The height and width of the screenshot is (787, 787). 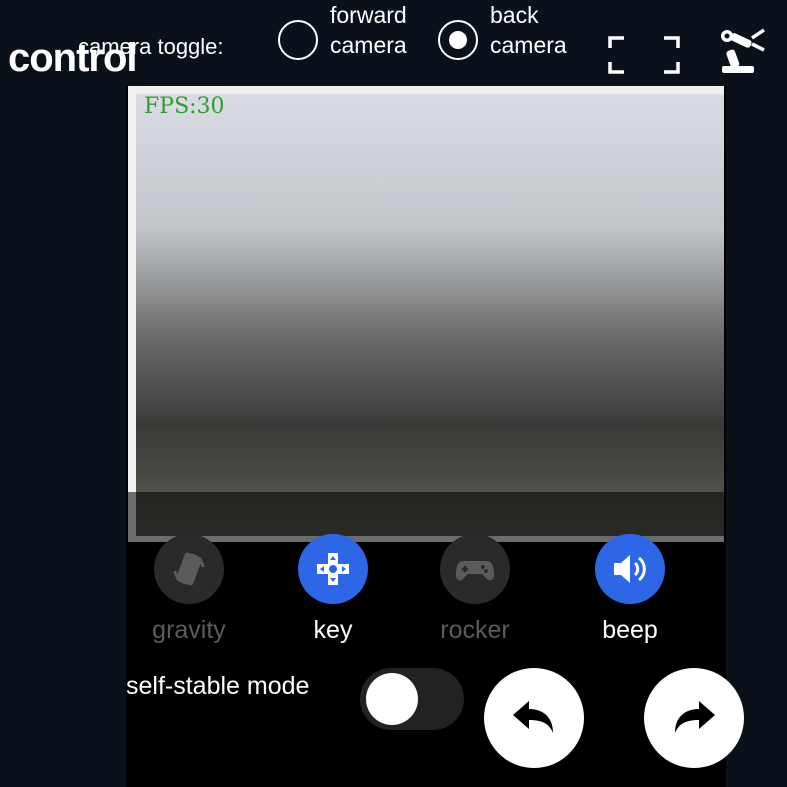 I want to click on speaker-icon, so click(x=630, y=569).